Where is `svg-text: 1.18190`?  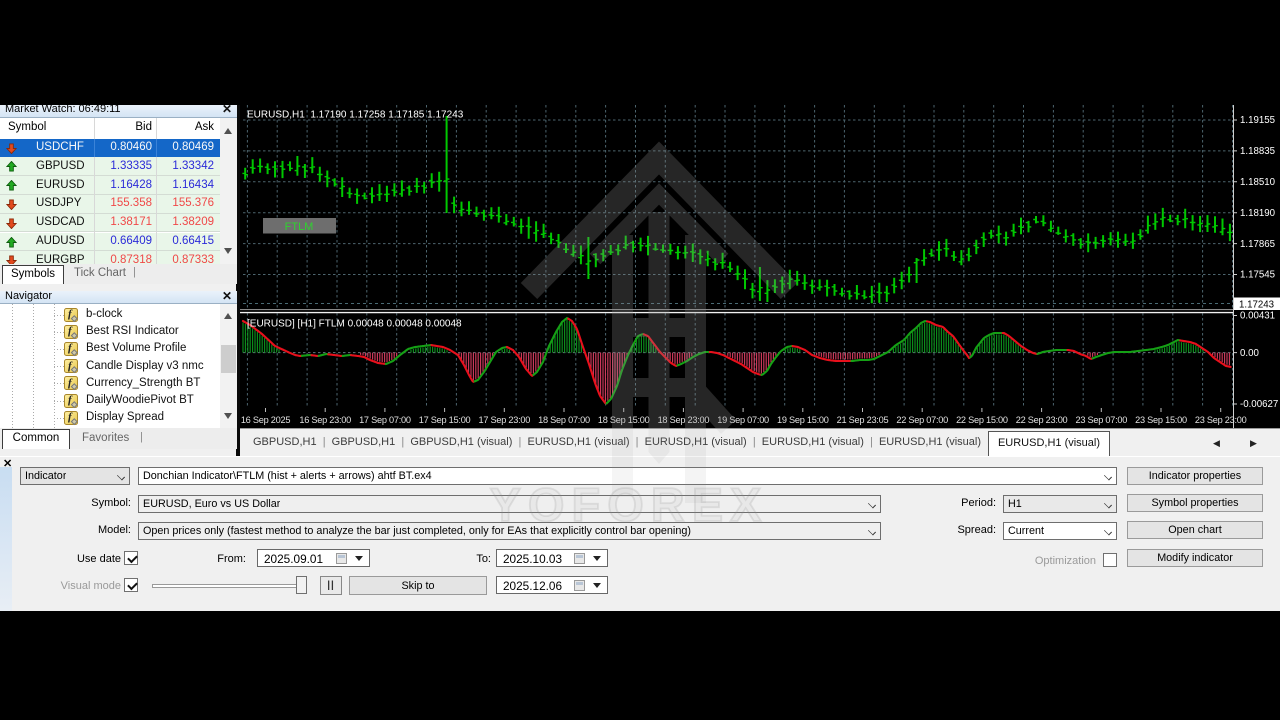
svg-text: 1.18190 is located at coordinates (1258, 213).